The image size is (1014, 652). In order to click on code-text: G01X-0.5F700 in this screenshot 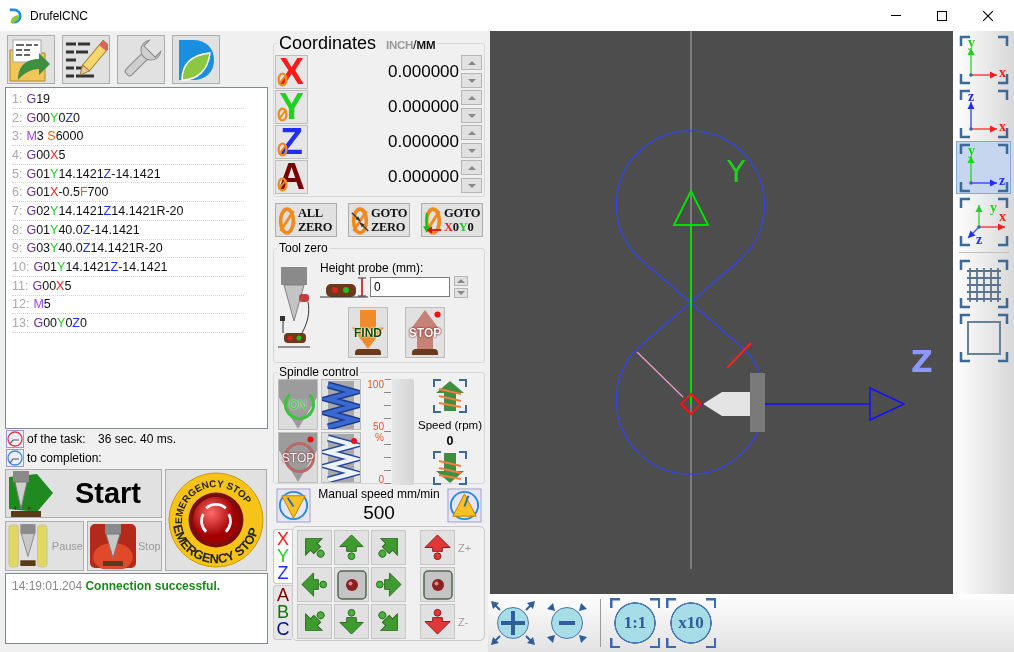, I will do `click(67, 192)`.